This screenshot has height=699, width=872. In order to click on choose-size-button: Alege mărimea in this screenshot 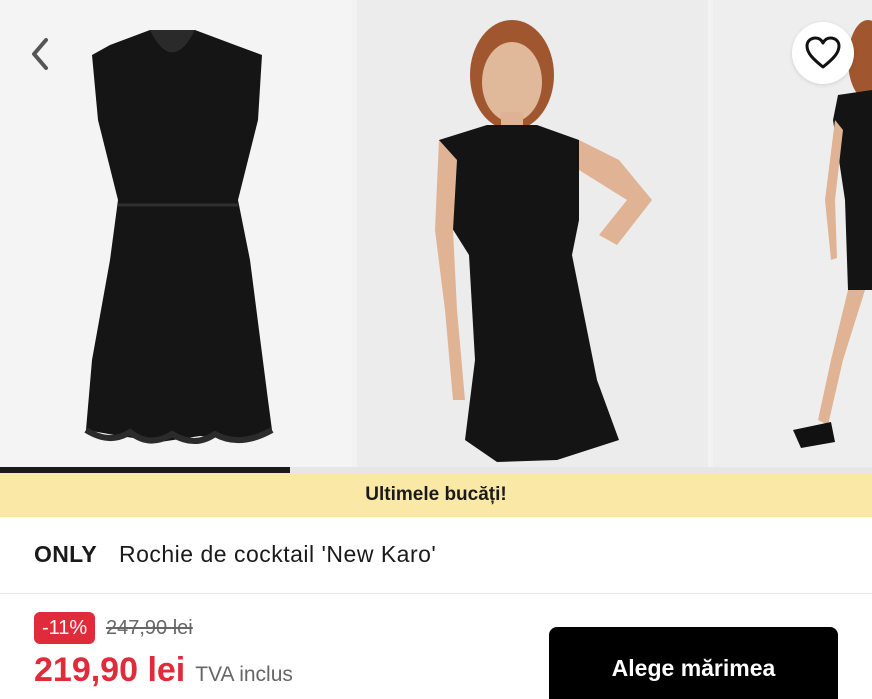, I will do `click(693, 663)`.